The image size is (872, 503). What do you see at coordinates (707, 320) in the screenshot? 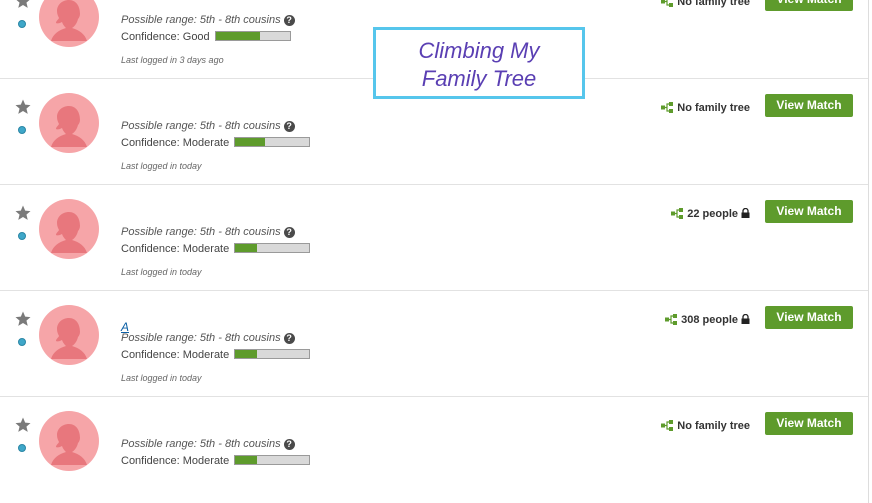
I see `family-tree-status: 308 people` at bounding box center [707, 320].